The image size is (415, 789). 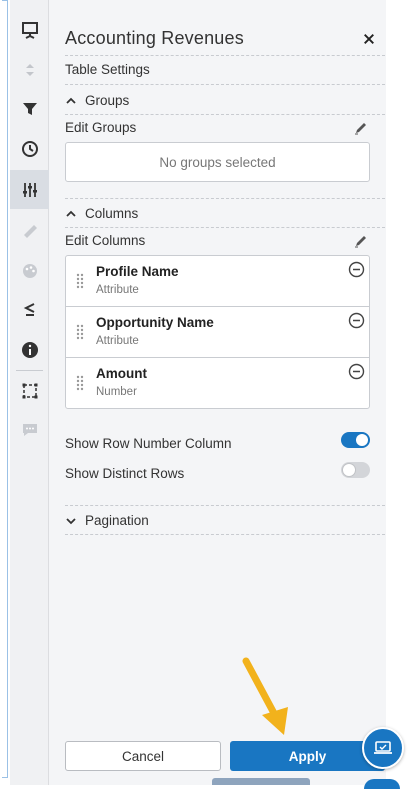 I want to click on groups-section-label: Groups, so click(x=107, y=100).